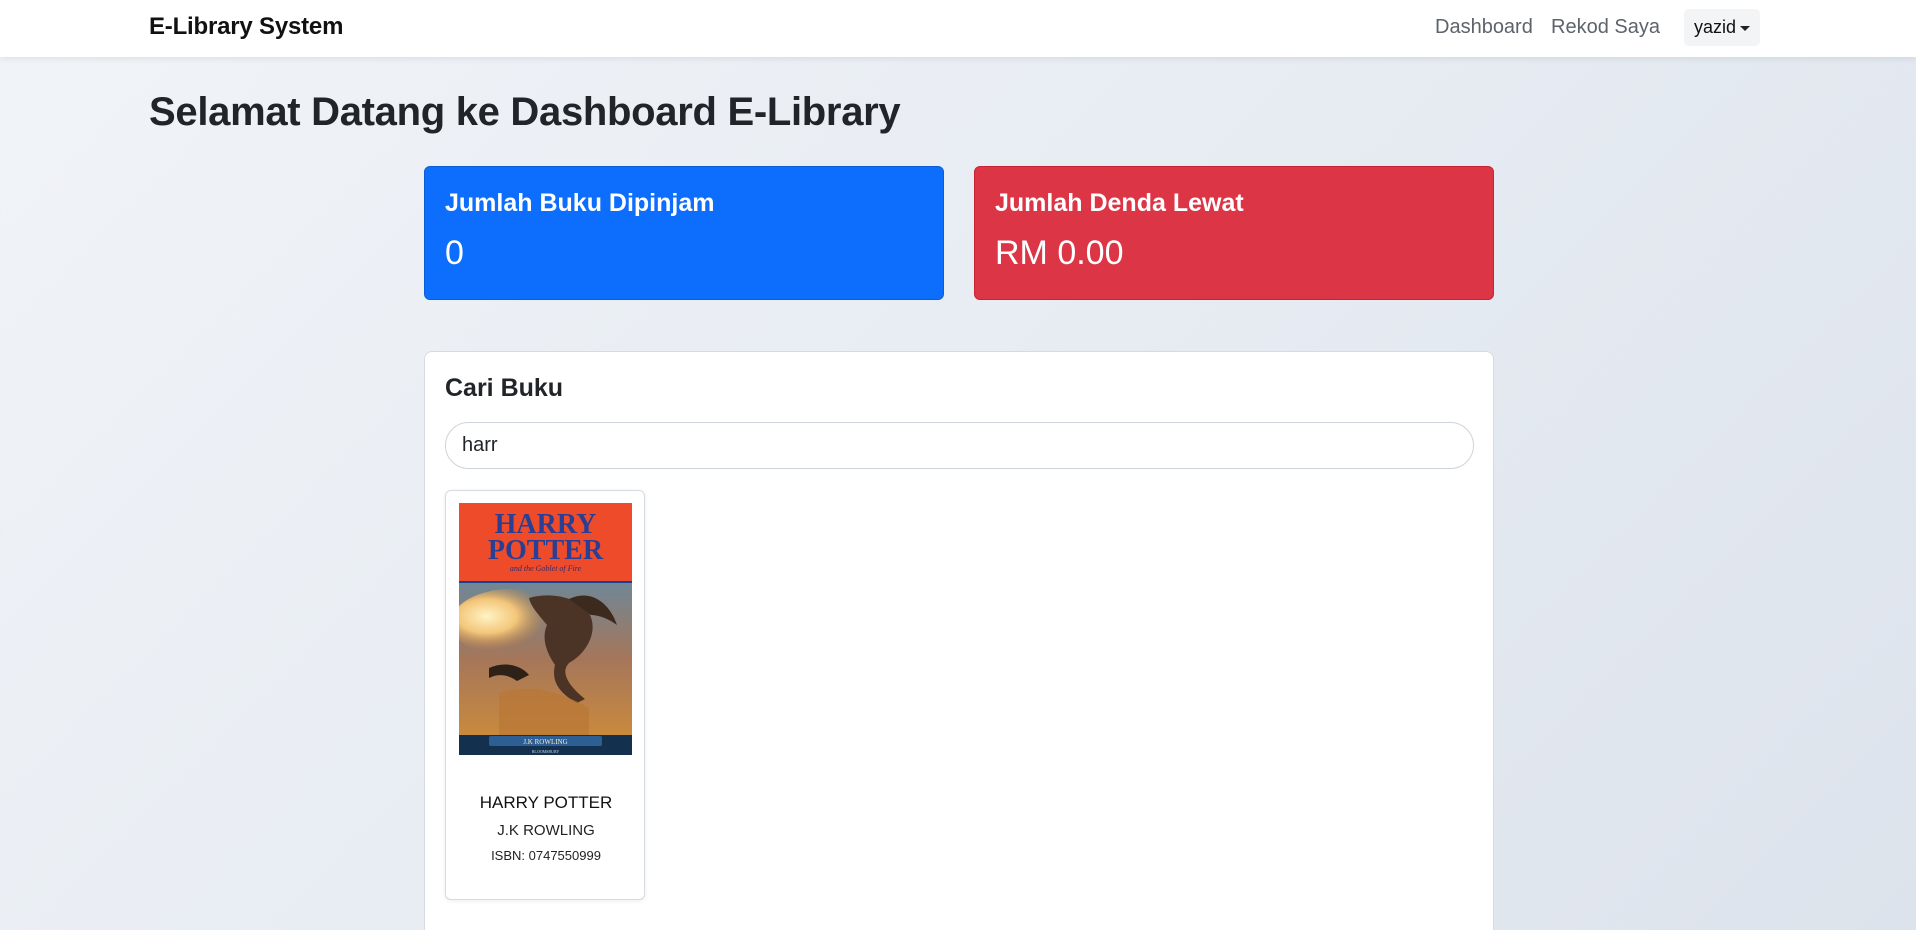 The height and width of the screenshot is (930, 1916). What do you see at coordinates (454, 253) in the screenshot?
I see `stat-value: 0` at bounding box center [454, 253].